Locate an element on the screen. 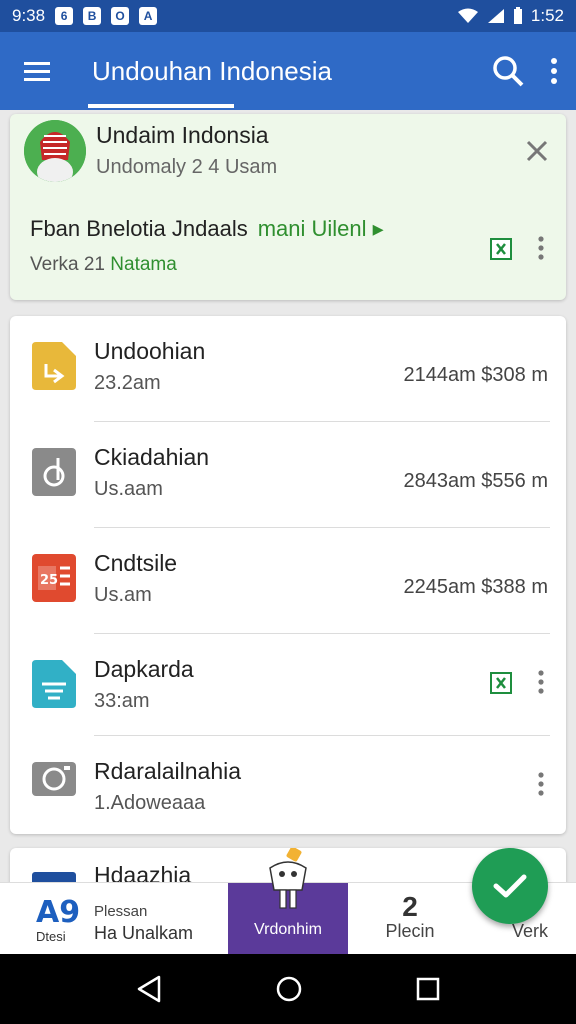  notification-icon-1: 6 is located at coordinates (64, 16).